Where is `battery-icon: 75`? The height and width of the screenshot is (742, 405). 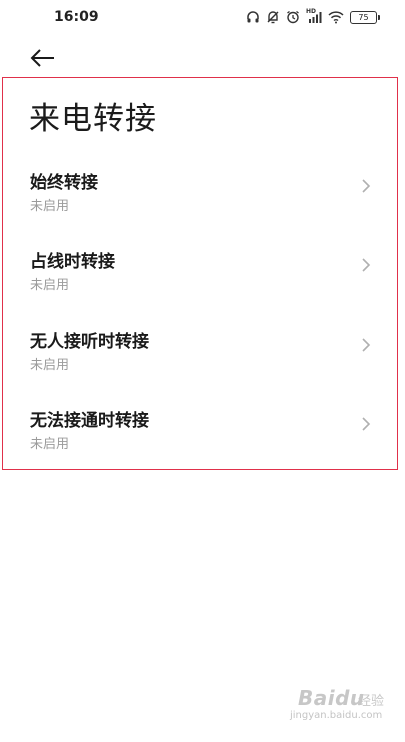 battery-icon: 75 is located at coordinates (365, 17).